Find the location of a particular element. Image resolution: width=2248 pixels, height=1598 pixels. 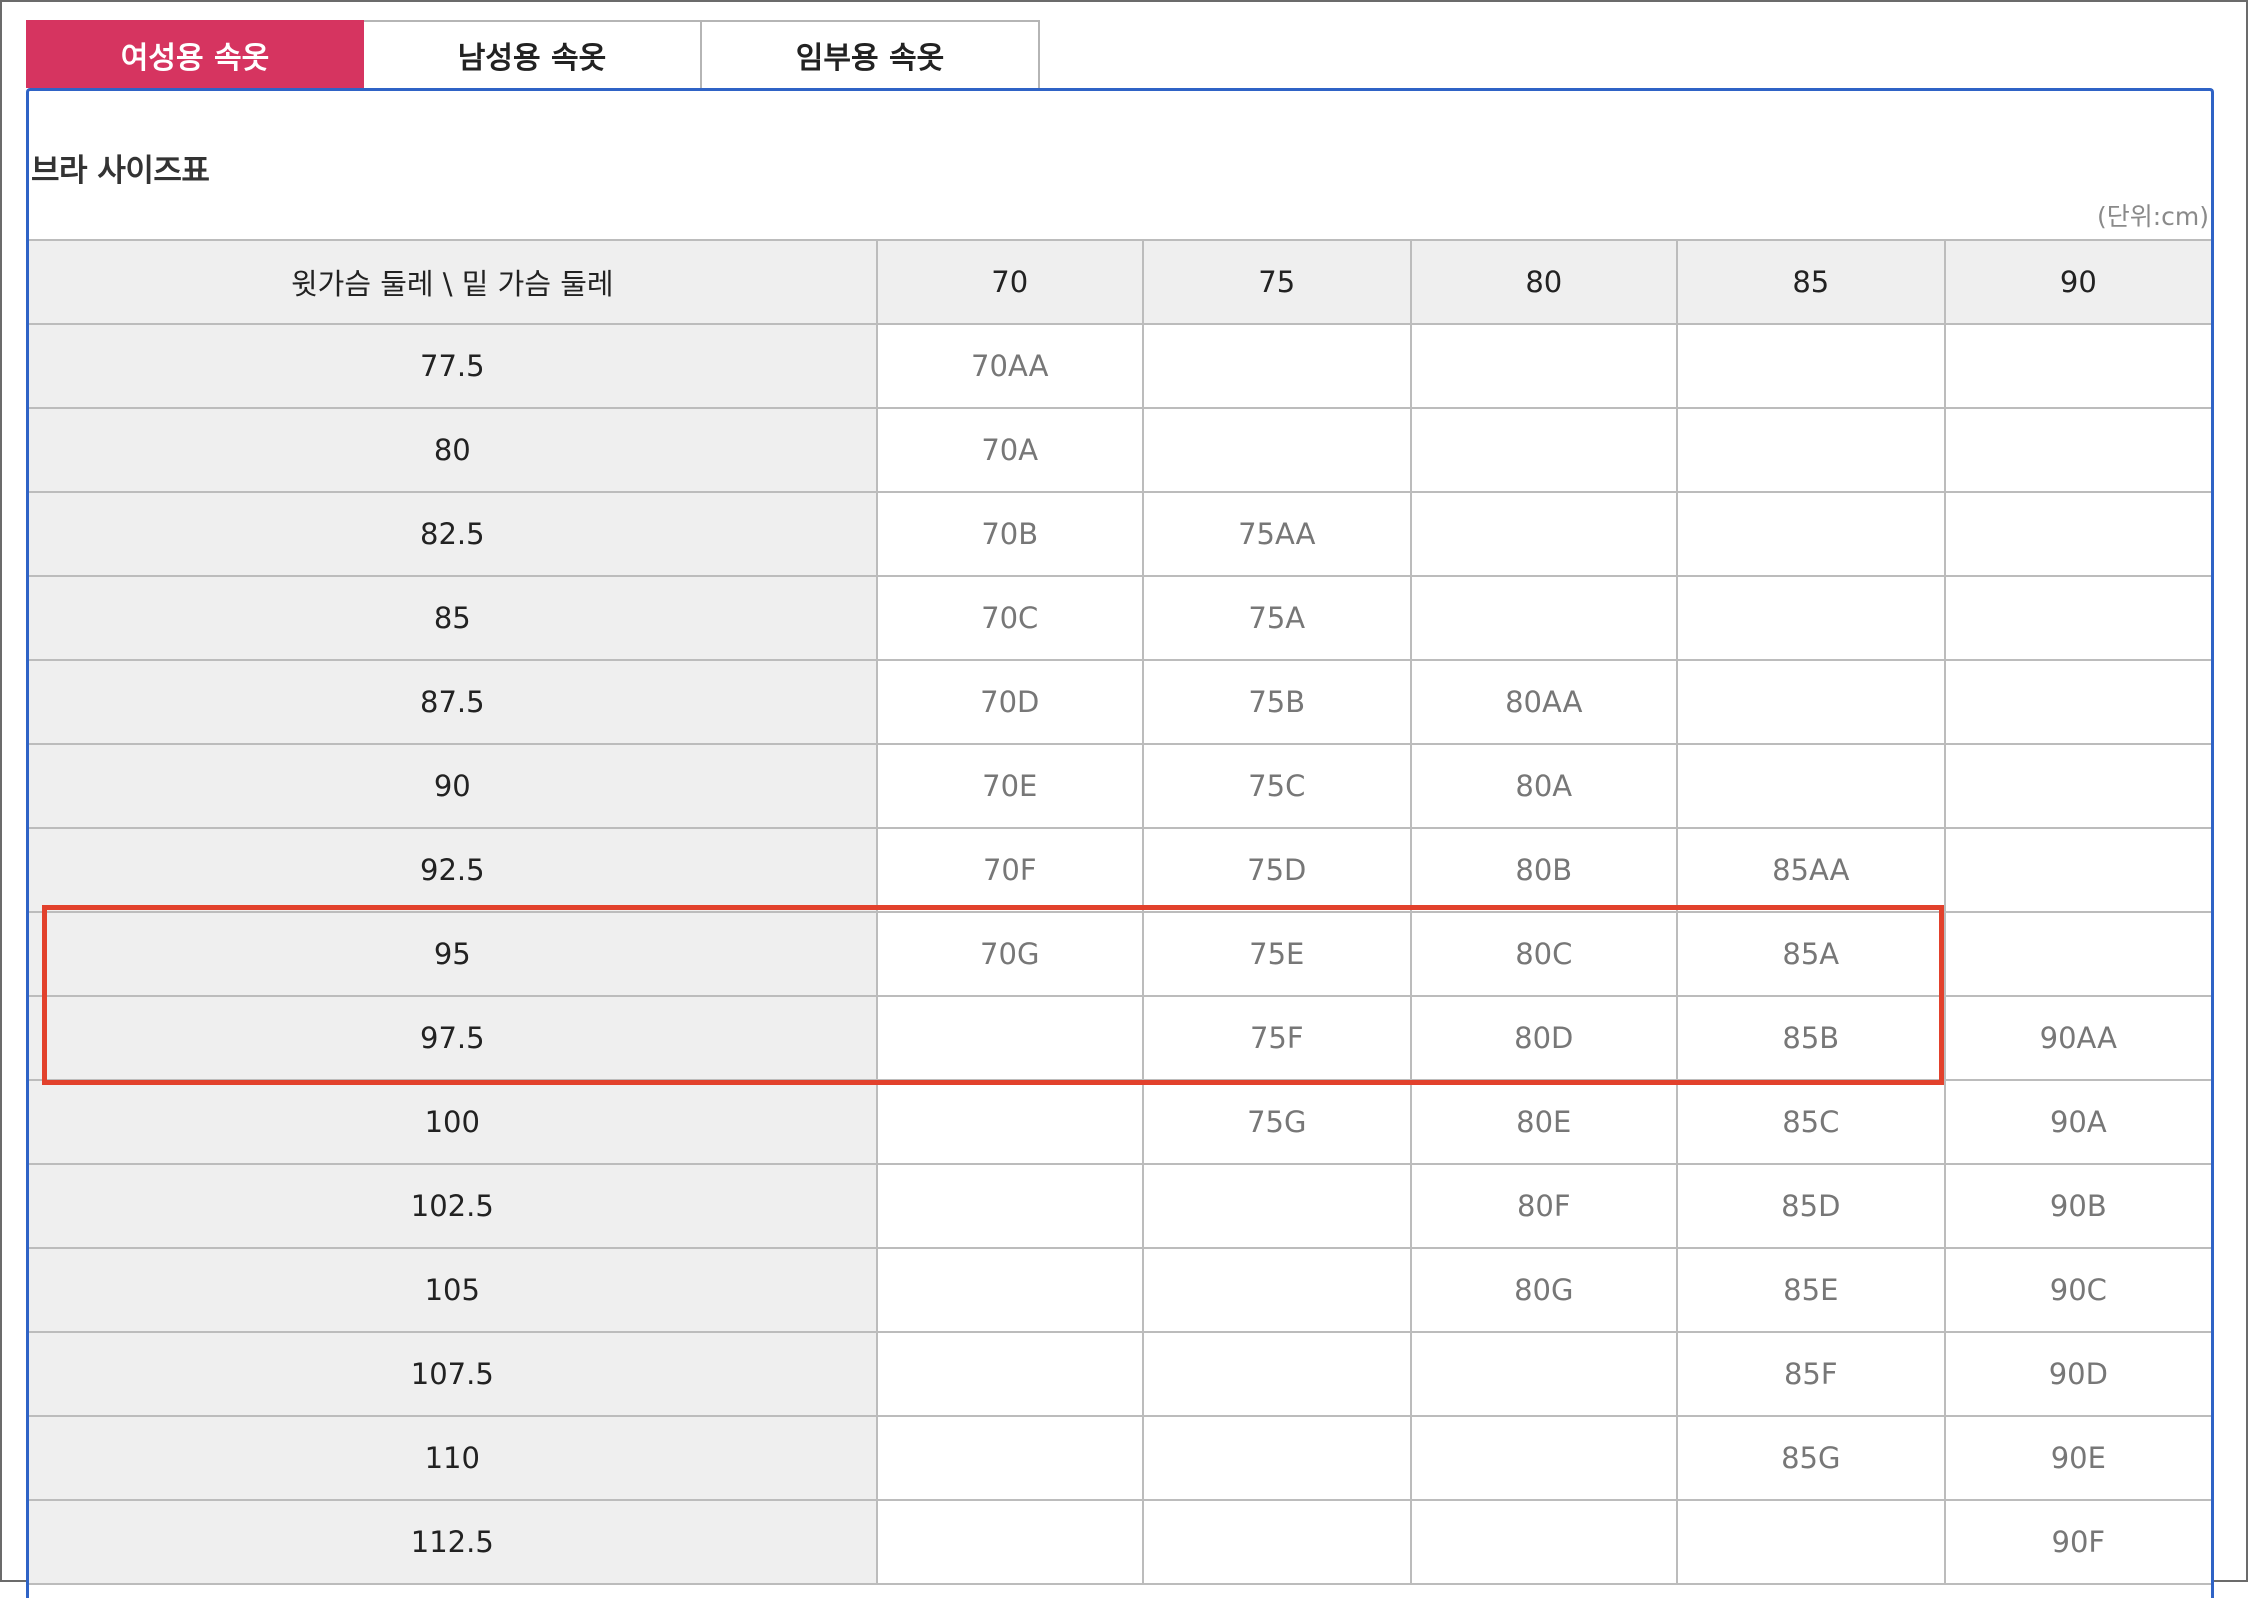

upper-bust-value: 82.5 is located at coordinates (453, 534).